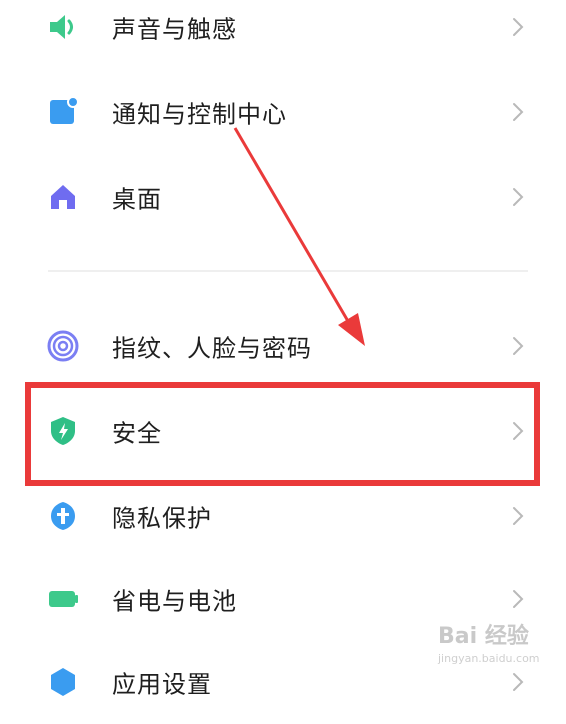 This screenshot has width=566, height=724. I want to click on watermark: Bai 经验 jingyan.baidu.com, so click(498, 644).